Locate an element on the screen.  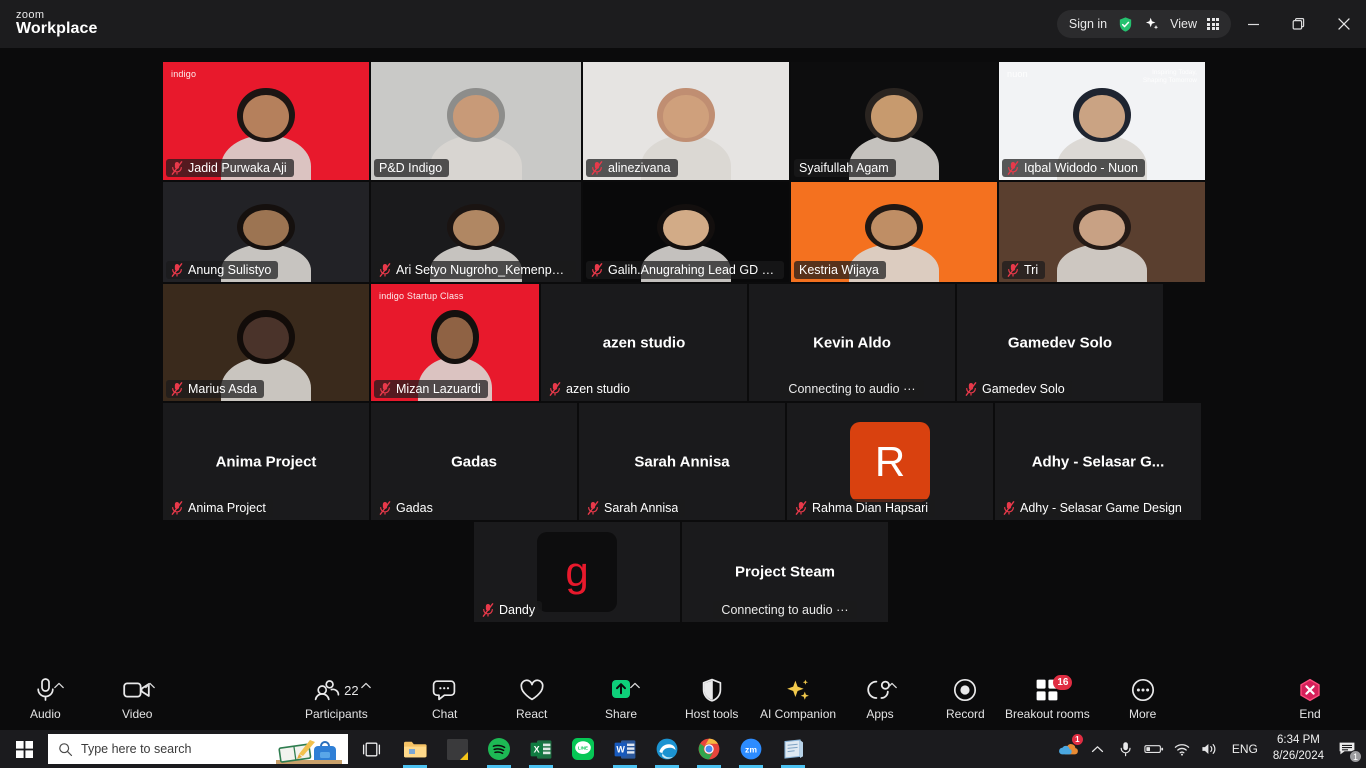
participant-name: Syaifullah Agam is located at coordinates (844, 168).